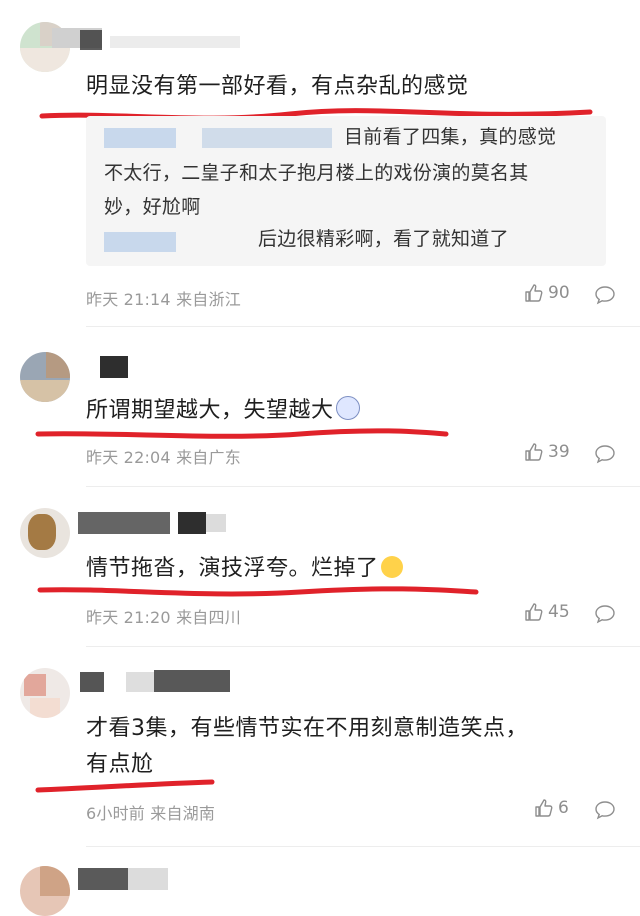 The width and height of the screenshot is (640, 916). What do you see at coordinates (383, 239) in the screenshot?
I see `reply-text: 后边很精彩啊，看了就知道了` at bounding box center [383, 239].